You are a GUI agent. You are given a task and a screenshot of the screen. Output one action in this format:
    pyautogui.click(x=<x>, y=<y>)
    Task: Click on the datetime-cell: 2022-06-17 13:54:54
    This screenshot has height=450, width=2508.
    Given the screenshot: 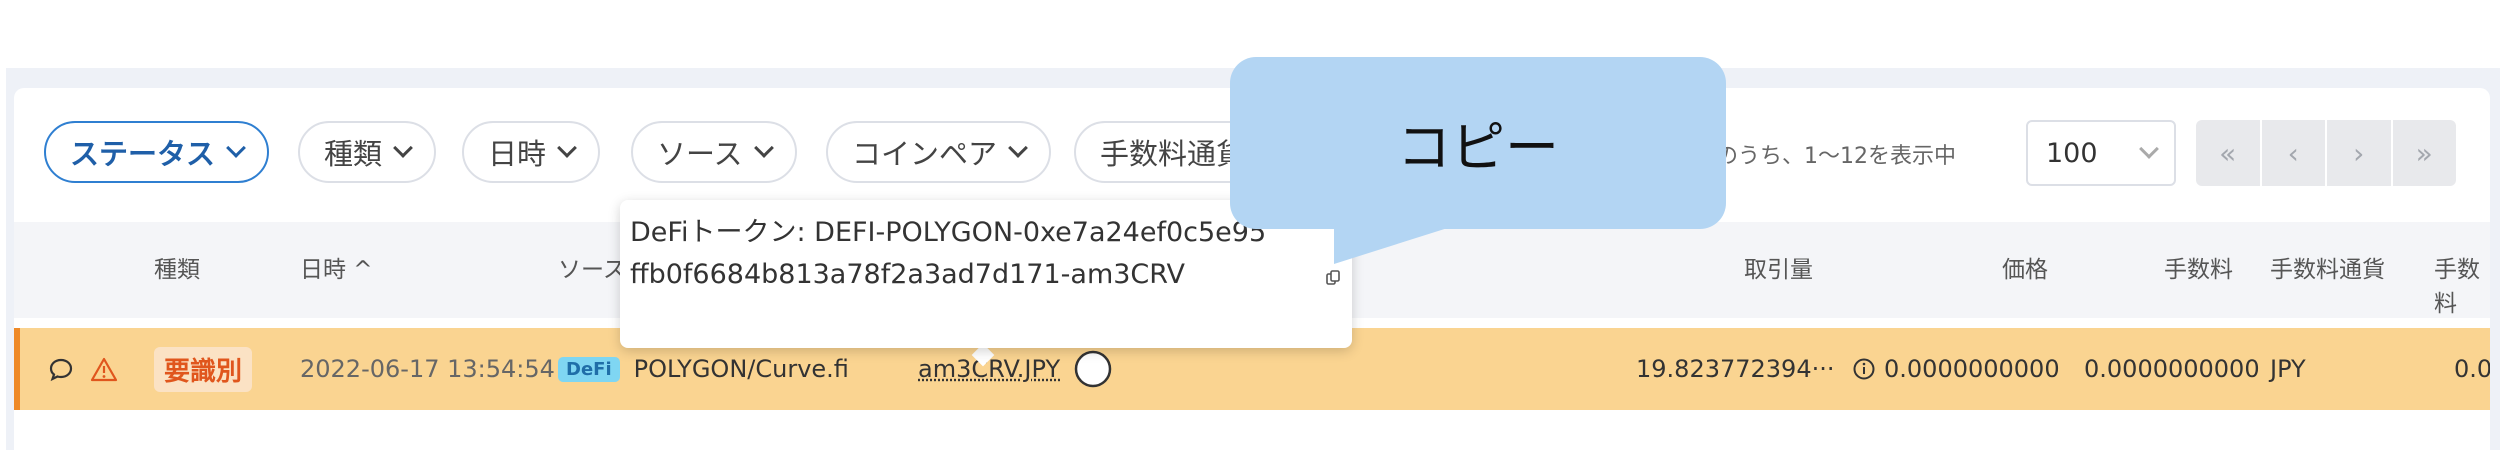 What is the action you would take?
    pyautogui.click(x=427, y=369)
    